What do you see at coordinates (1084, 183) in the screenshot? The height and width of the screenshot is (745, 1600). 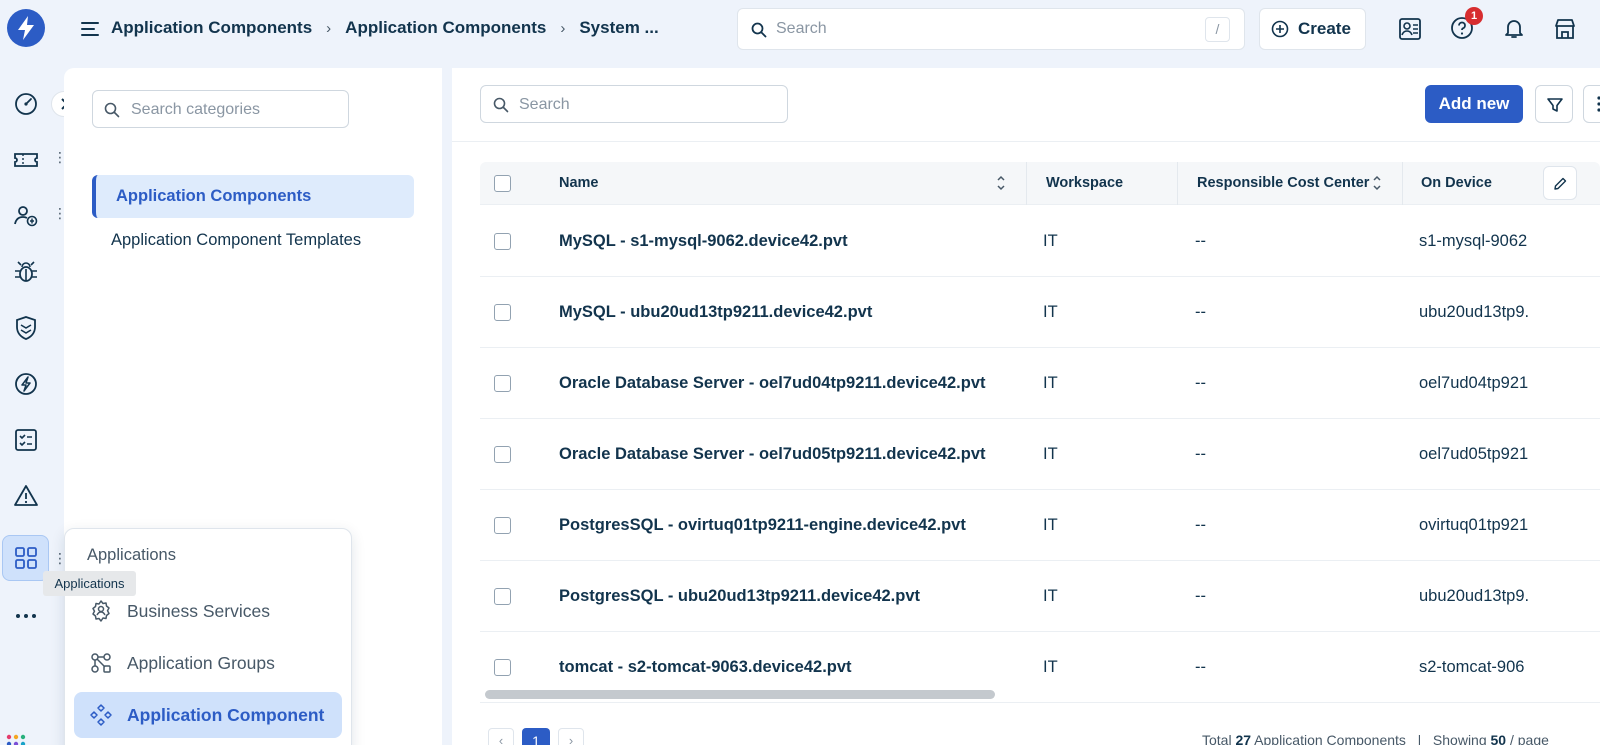 I see `column-header-workspace: Workspace` at bounding box center [1084, 183].